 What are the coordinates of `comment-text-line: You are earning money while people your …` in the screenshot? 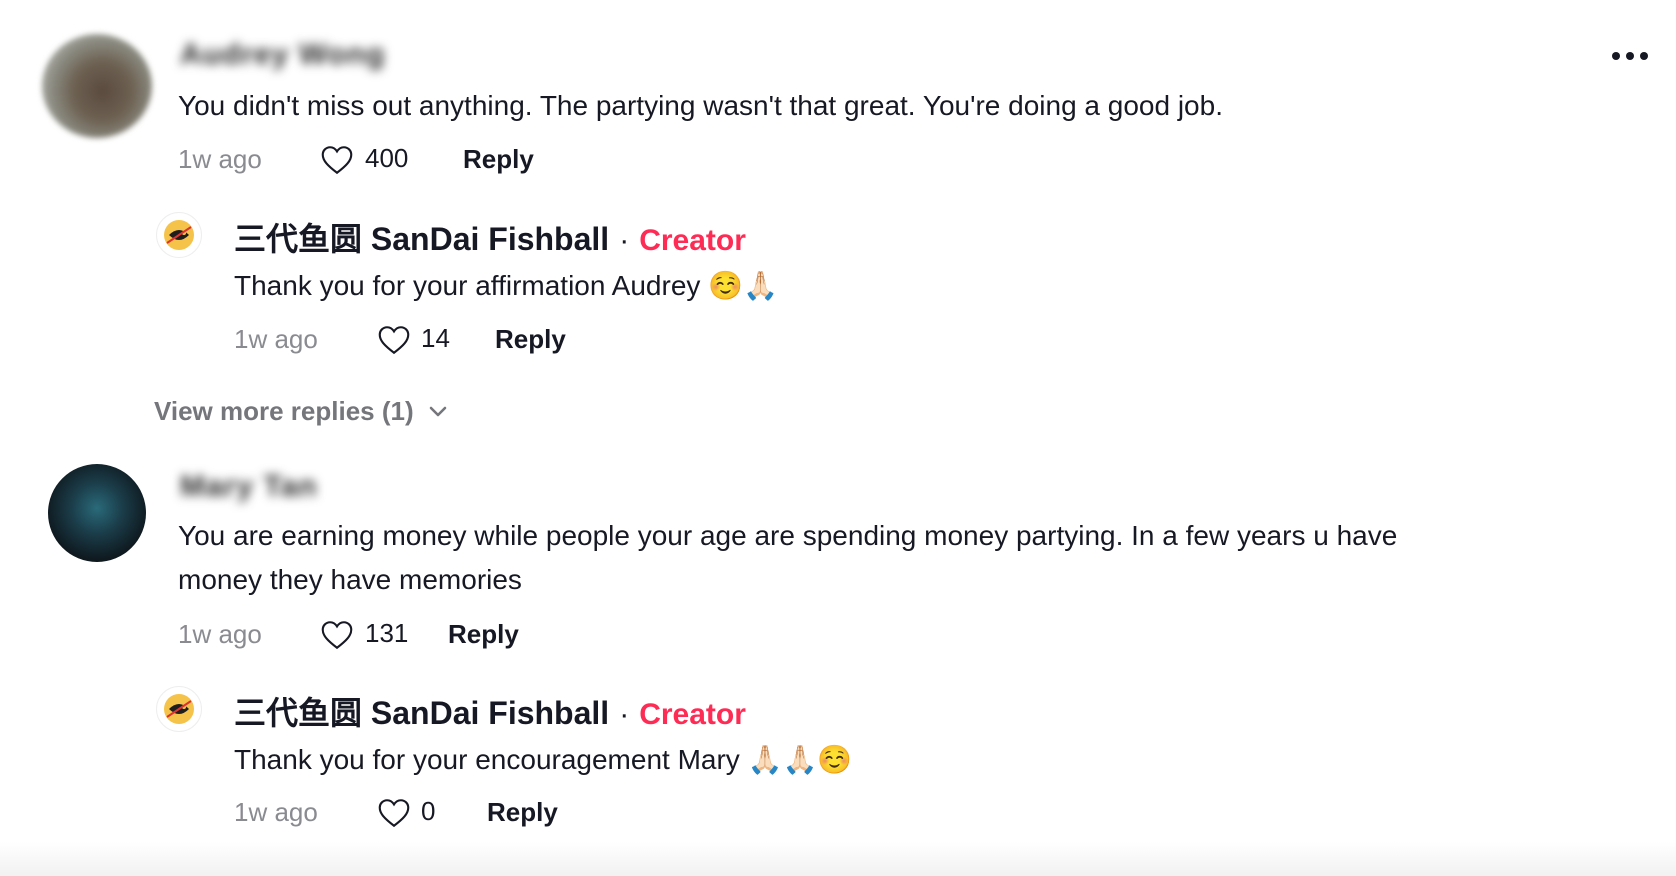 It's located at (788, 535).